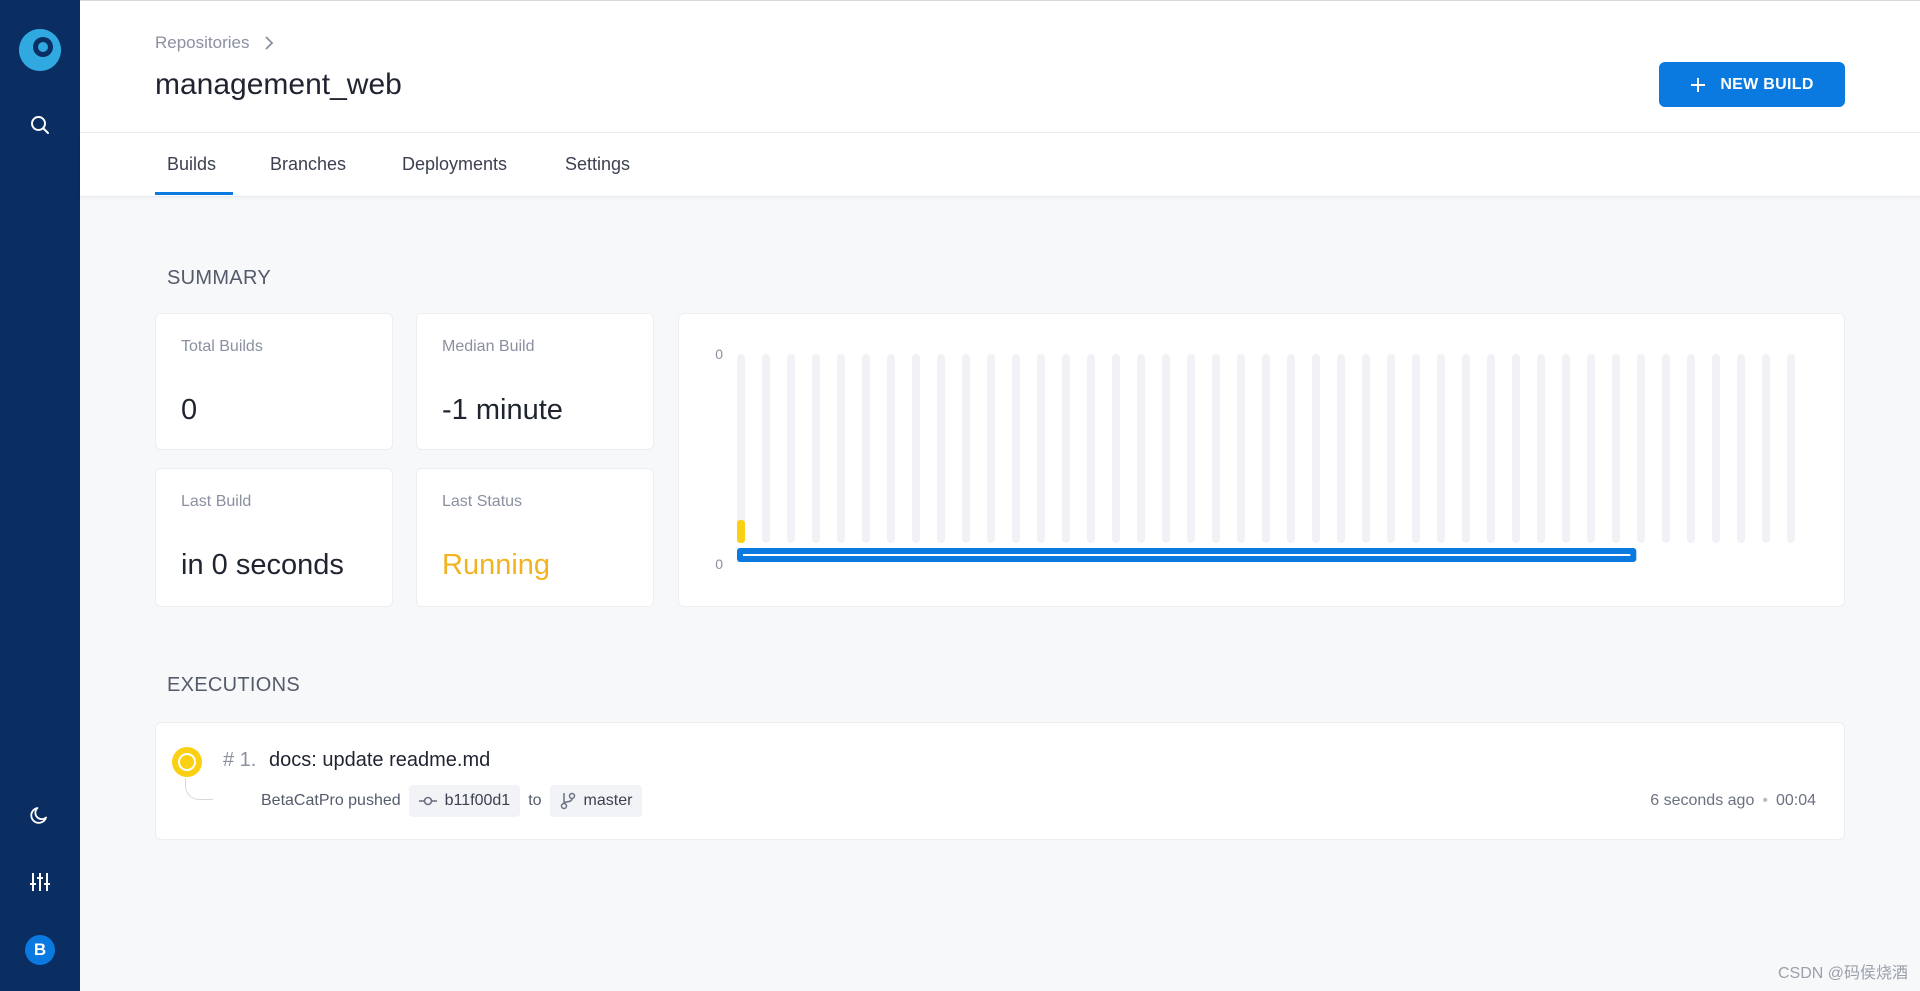 This screenshot has height=991, width=1920. Describe the element at coordinates (187, 762) in the screenshot. I see `running-status-icon` at that location.